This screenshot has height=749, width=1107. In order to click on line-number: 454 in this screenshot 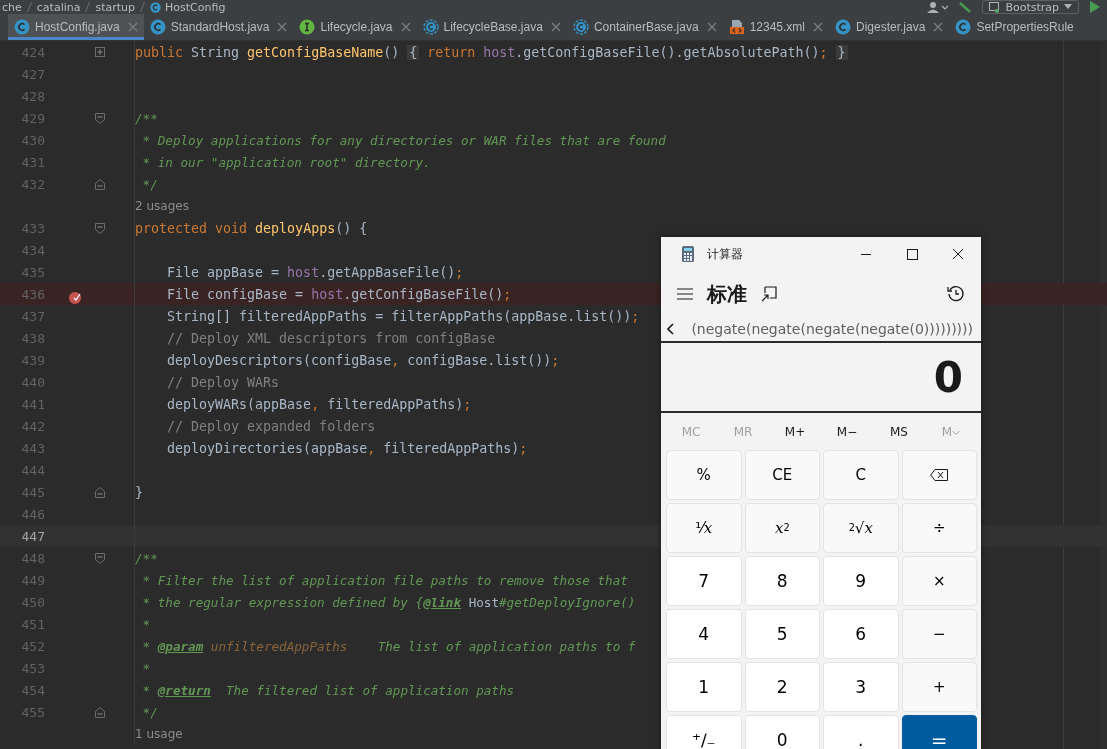, I will do `click(33, 690)`.